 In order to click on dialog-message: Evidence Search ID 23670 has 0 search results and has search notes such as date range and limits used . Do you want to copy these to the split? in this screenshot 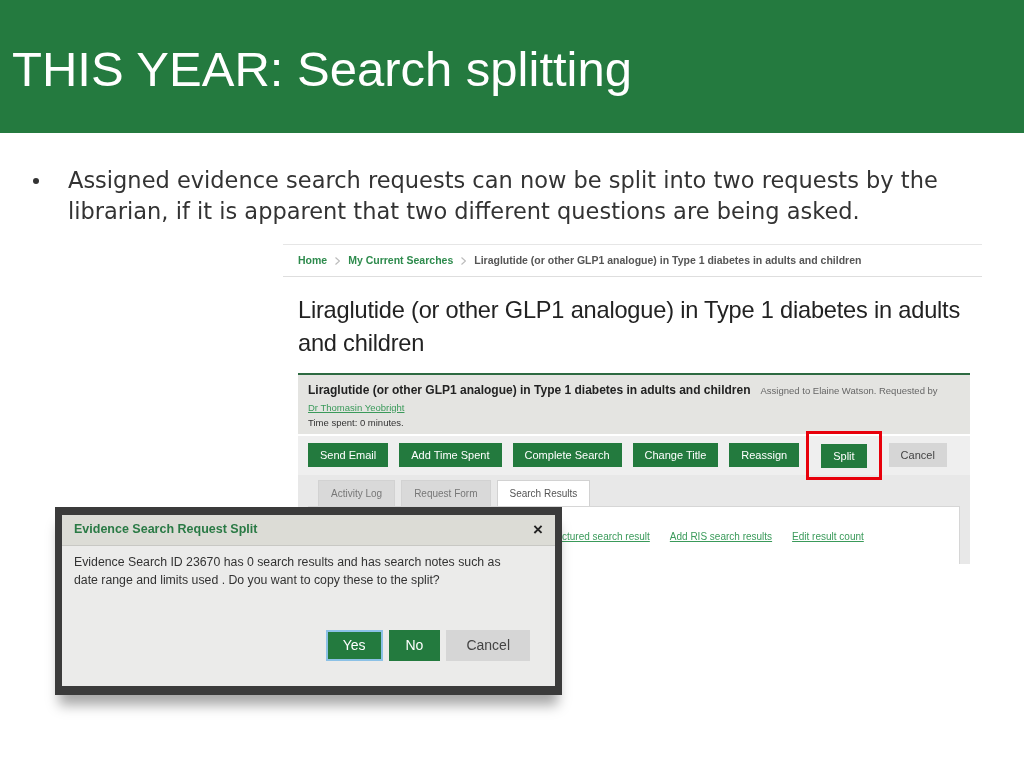, I will do `click(287, 571)`.